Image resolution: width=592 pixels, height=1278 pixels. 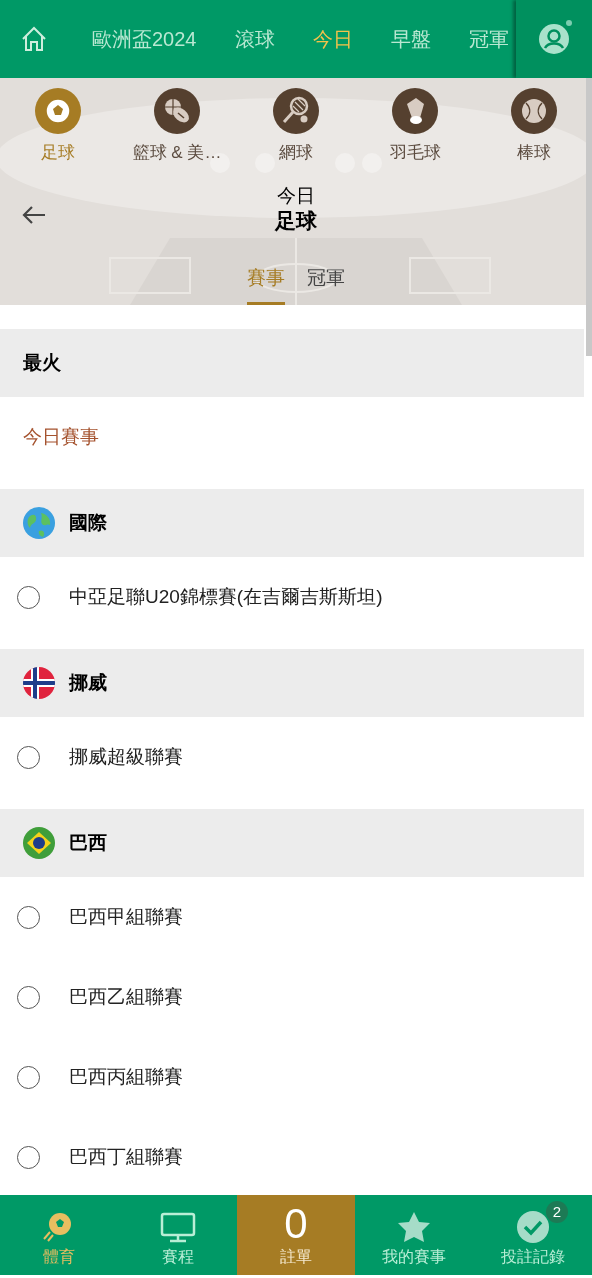 I want to click on sport-label: 網球, so click(x=296, y=153).